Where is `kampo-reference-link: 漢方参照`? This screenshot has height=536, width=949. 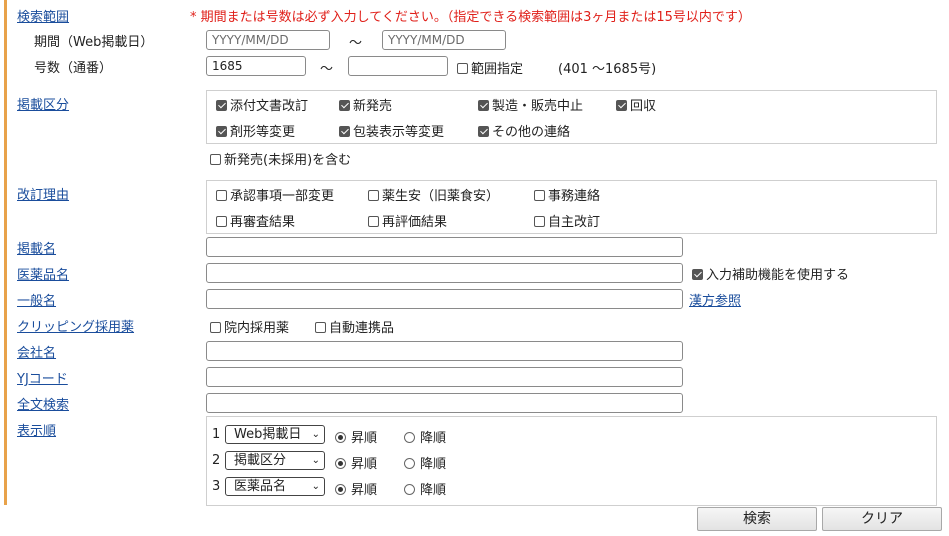 kampo-reference-link: 漢方参照 is located at coordinates (715, 299).